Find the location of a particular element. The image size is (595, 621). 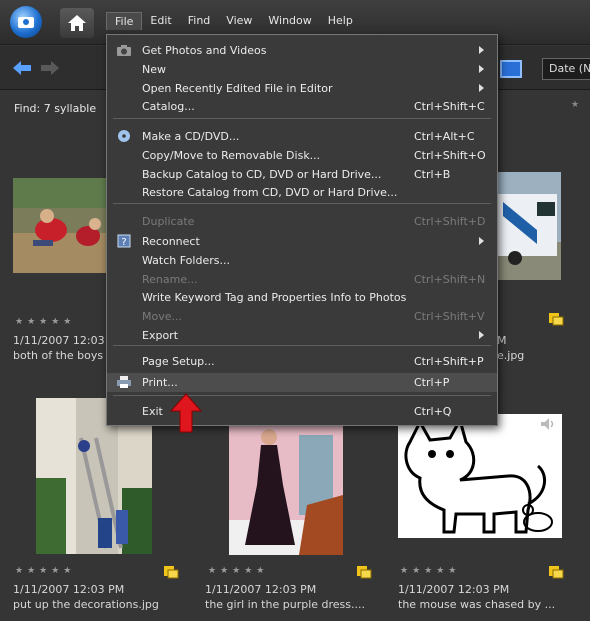

file-menu-item-open-recently-edited-file-in-editor: Open Recently Edited File in Editor is located at coordinates (302, 88).